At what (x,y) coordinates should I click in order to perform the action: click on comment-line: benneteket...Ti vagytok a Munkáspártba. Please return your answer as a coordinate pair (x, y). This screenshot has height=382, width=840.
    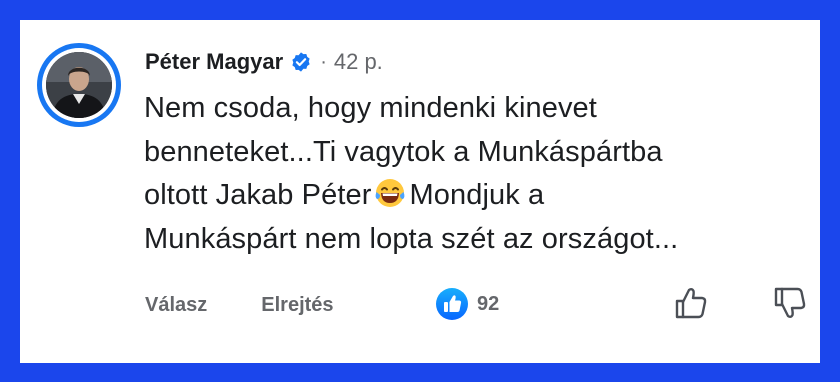
    Looking at the image, I should click on (403, 151).